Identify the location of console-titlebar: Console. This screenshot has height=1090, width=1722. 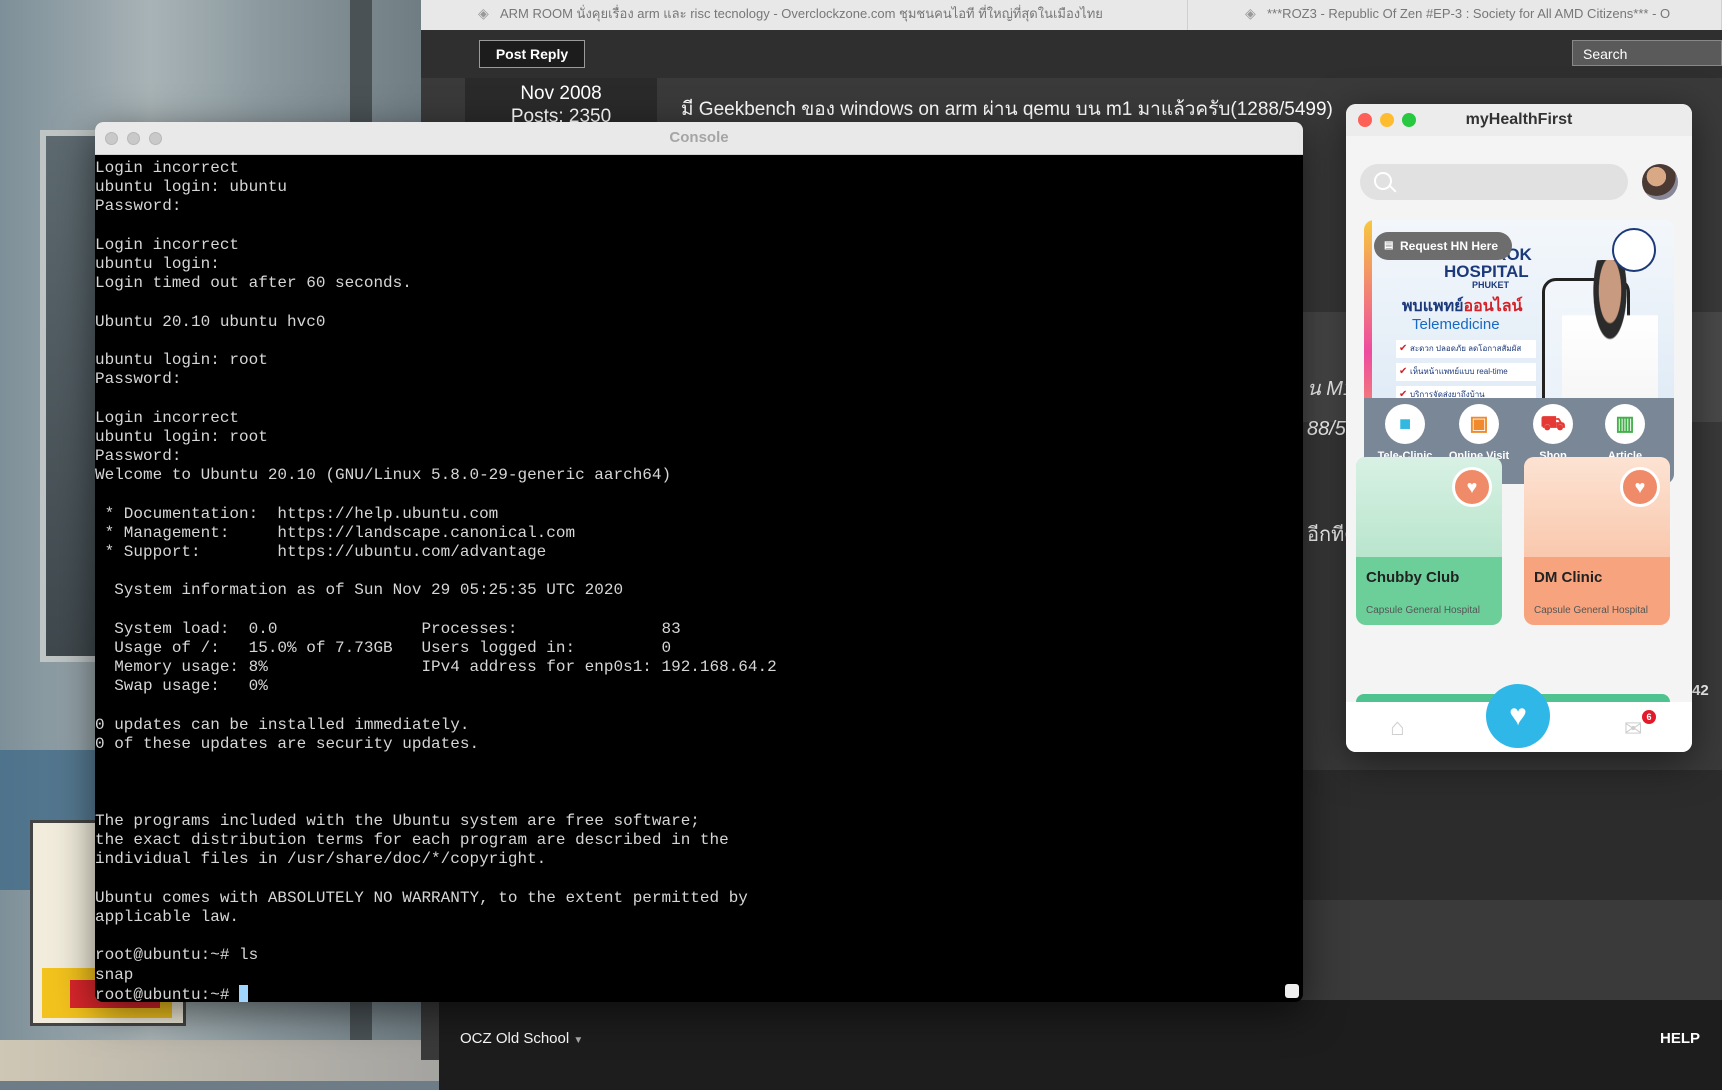
(699, 138).